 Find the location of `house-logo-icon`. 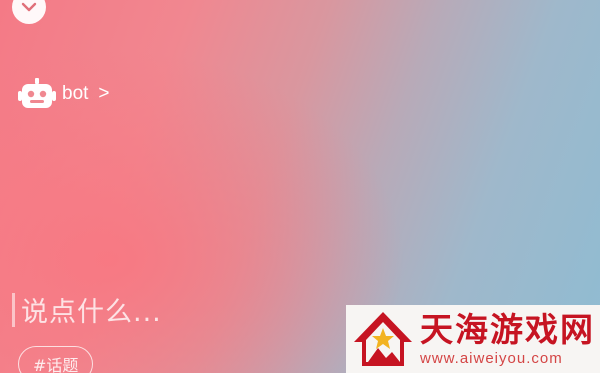

house-logo-icon is located at coordinates (383, 339).